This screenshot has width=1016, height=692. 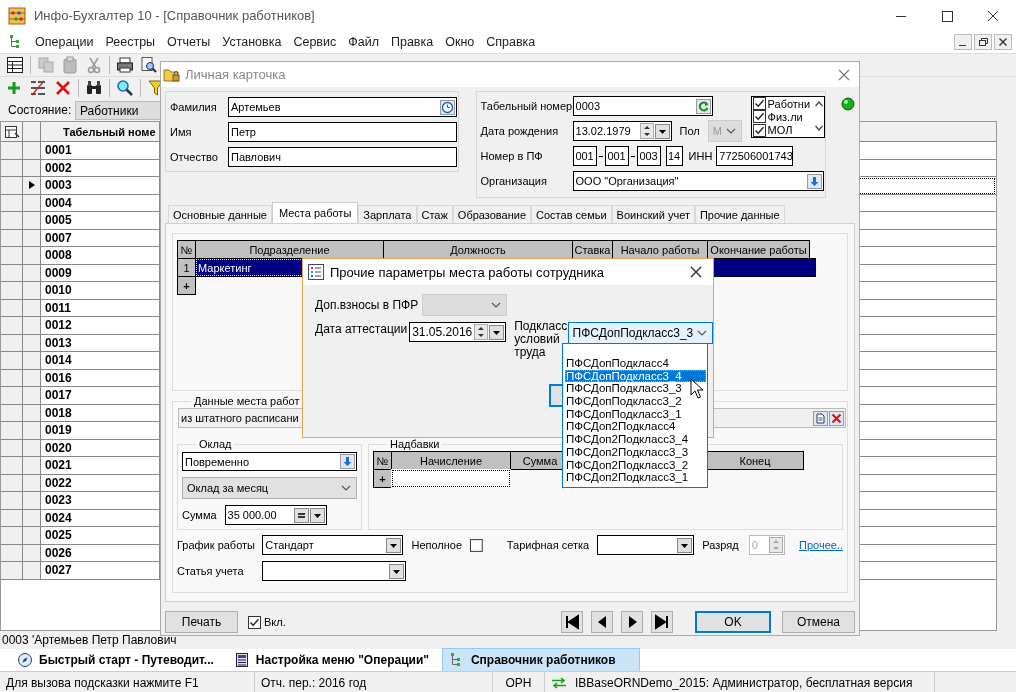 What do you see at coordinates (149, 65) in the screenshot?
I see `preview-icon` at bounding box center [149, 65].